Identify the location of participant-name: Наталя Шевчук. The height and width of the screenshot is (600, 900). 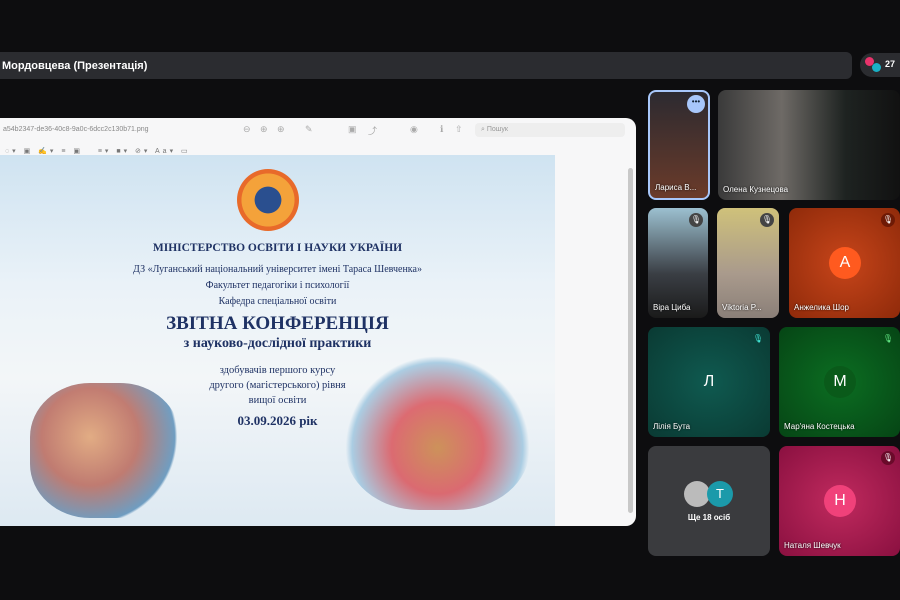
(812, 545).